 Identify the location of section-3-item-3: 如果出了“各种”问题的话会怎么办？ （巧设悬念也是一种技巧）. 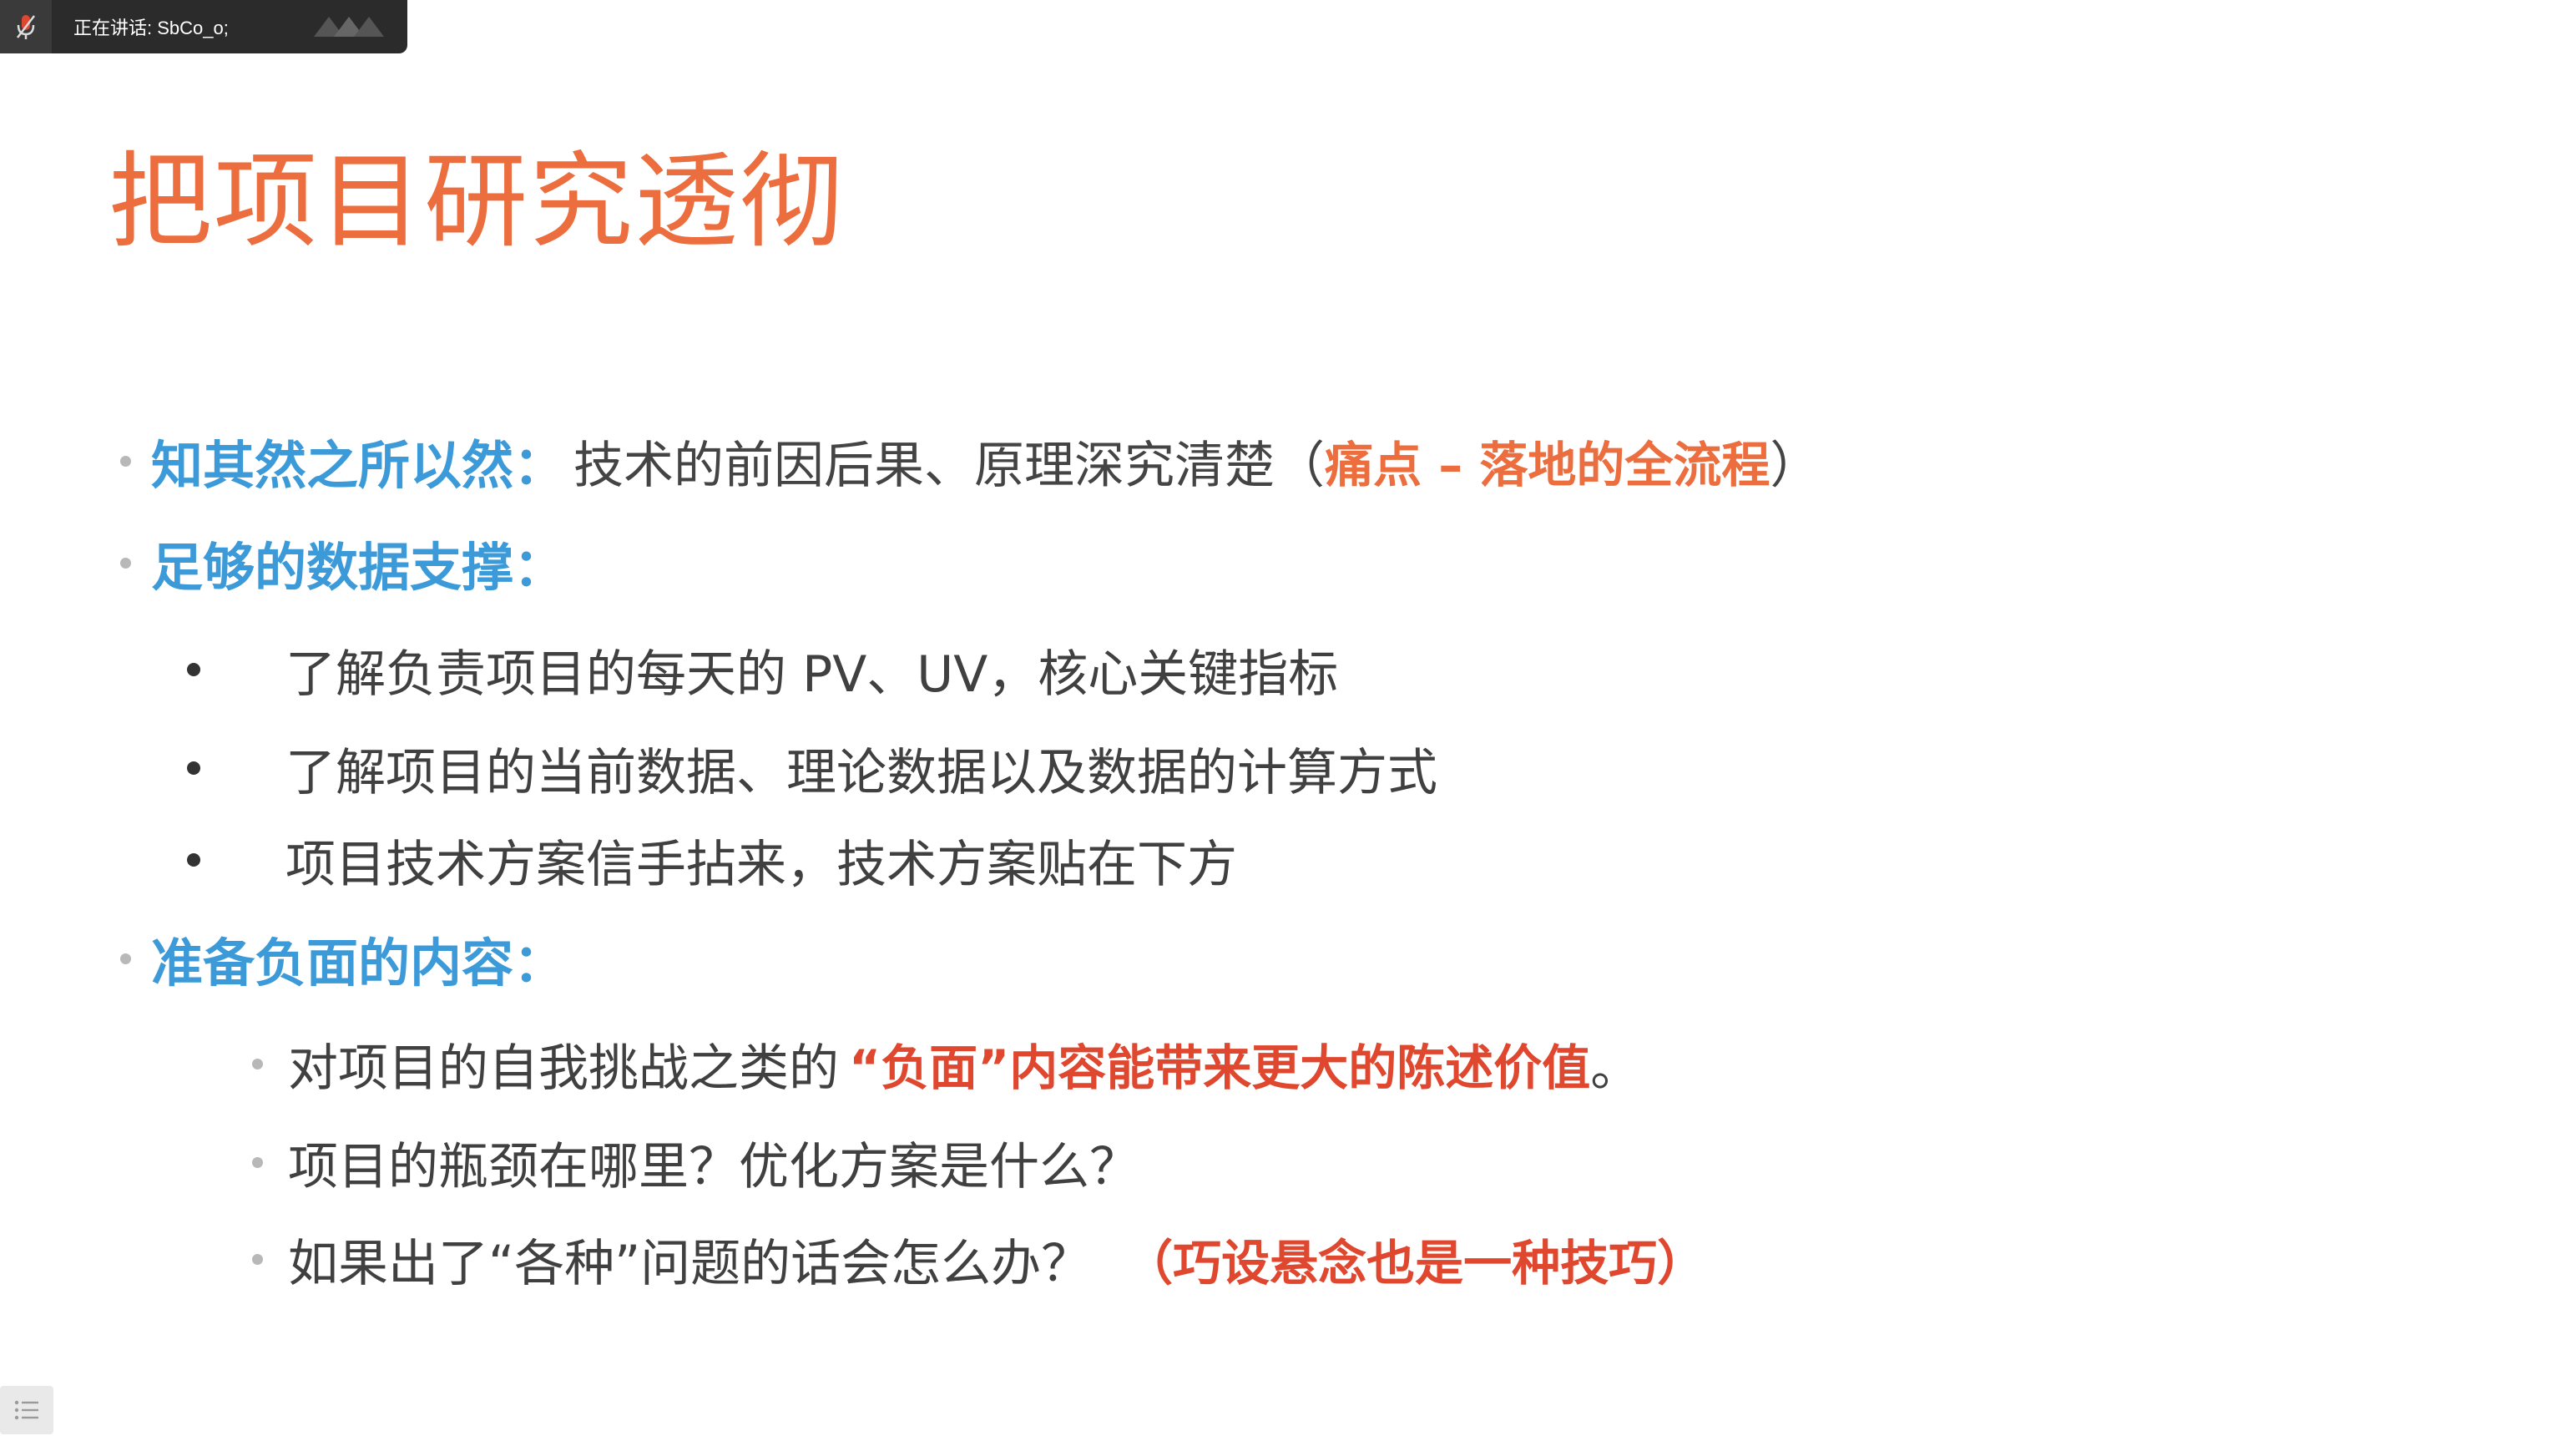
(979, 1259).